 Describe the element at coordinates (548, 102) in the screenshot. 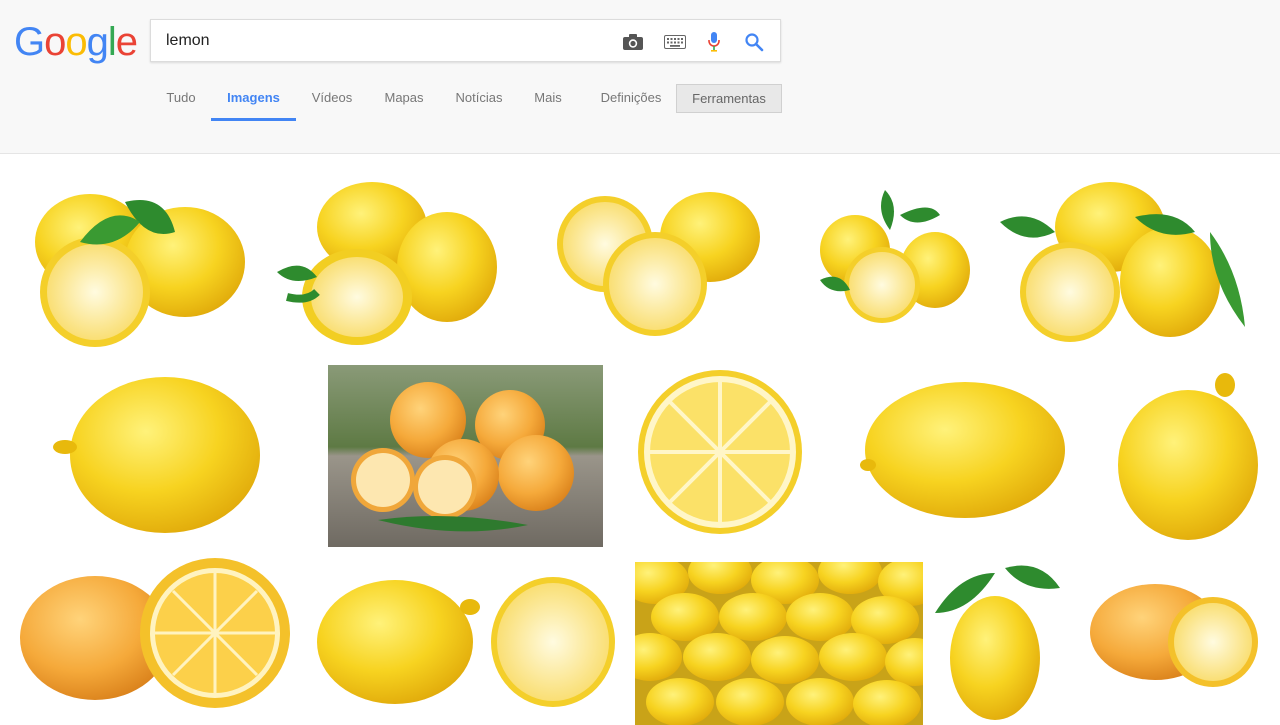

I see `tab-mais: Mais` at that location.